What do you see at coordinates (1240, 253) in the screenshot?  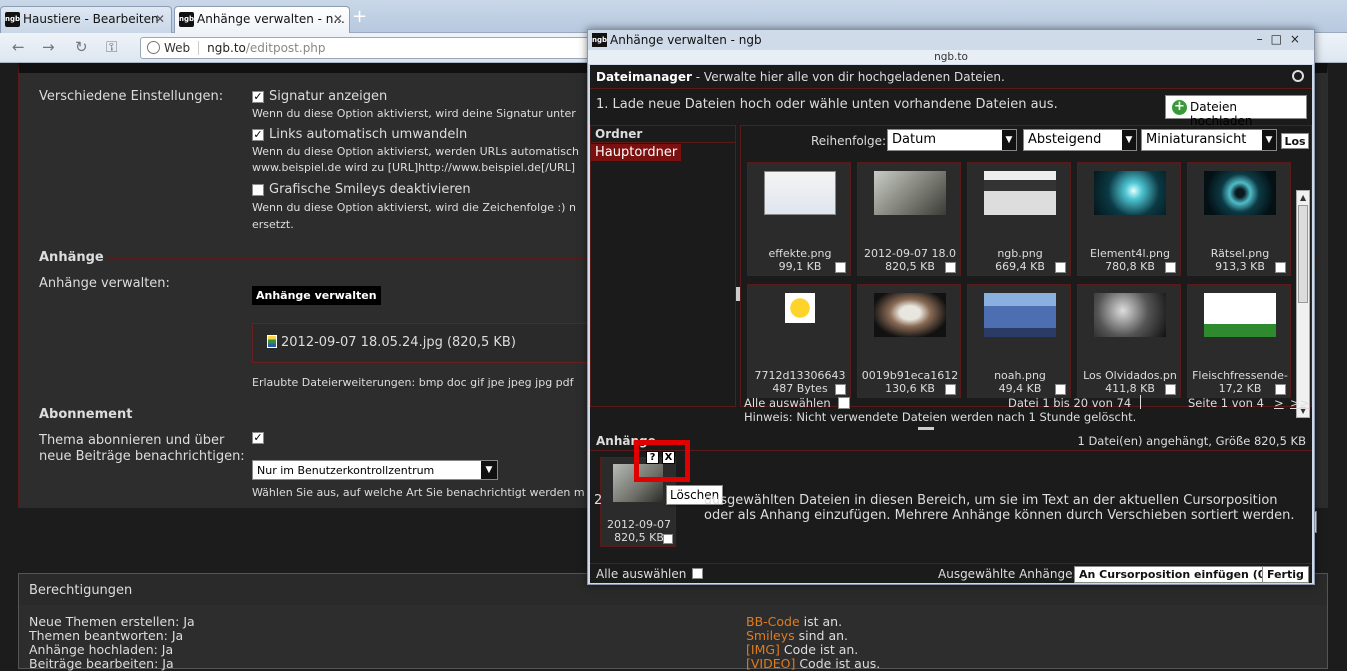 I see `file-name: Rätsel.png` at bounding box center [1240, 253].